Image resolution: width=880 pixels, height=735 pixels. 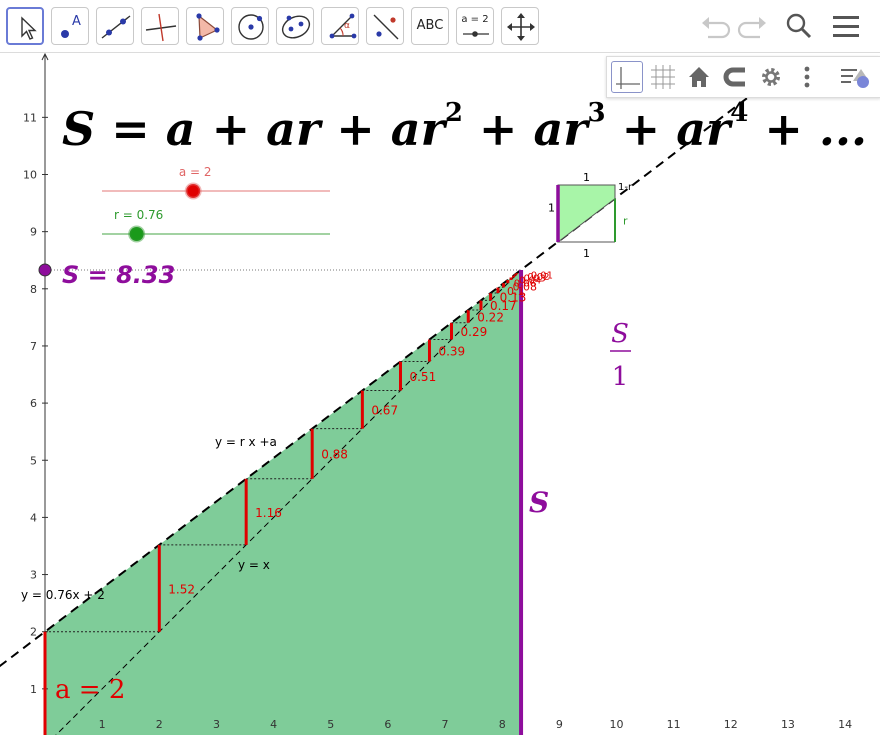 What do you see at coordinates (33, 403) in the screenshot?
I see `y-tick-label: 6` at bounding box center [33, 403].